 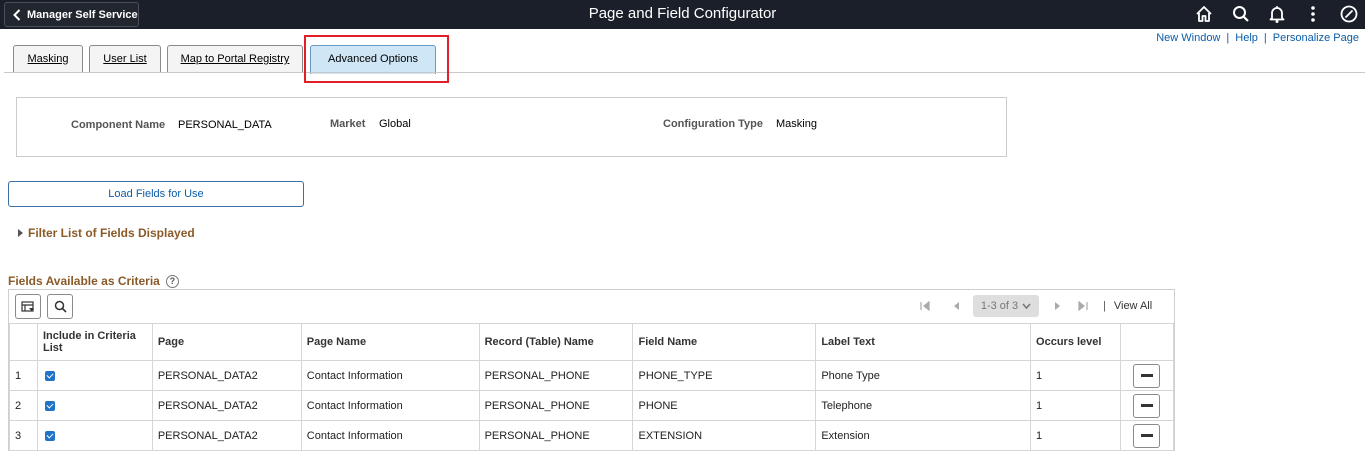 I want to click on tab-map-to-portal-registry: Map to Portal Registry, so click(x=235, y=59).